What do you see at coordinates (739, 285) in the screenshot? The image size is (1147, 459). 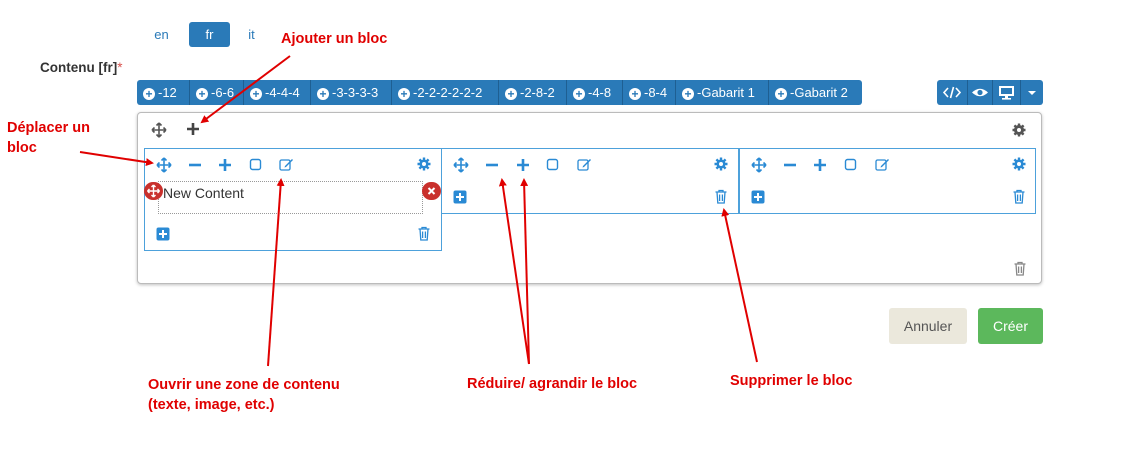 I see `arrow-delete-block` at bounding box center [739, 285].